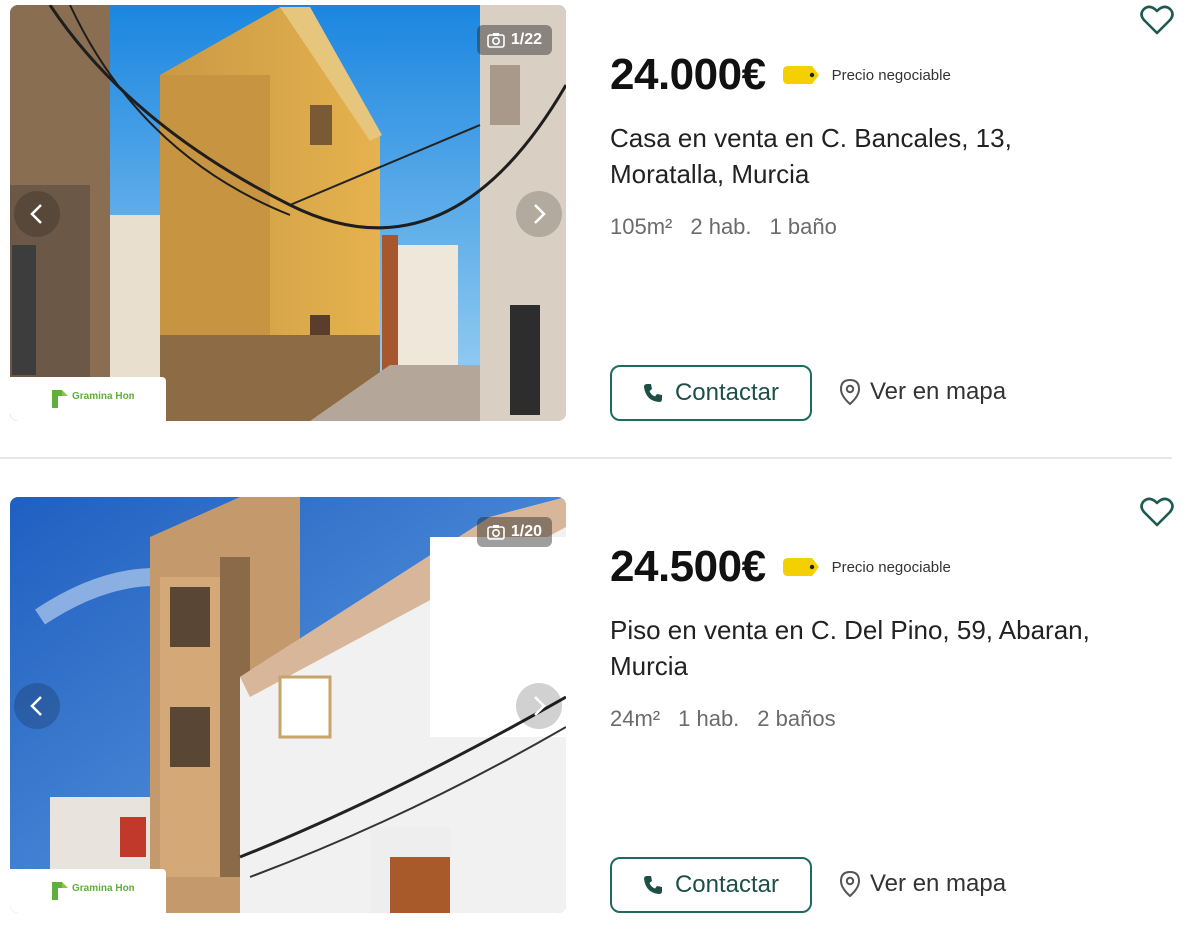 The image size is (1200, 933). What do you see at coordinates (688, 566) in the screenshot?
I see `price: 24.500€` at bounding box center [688, 566].